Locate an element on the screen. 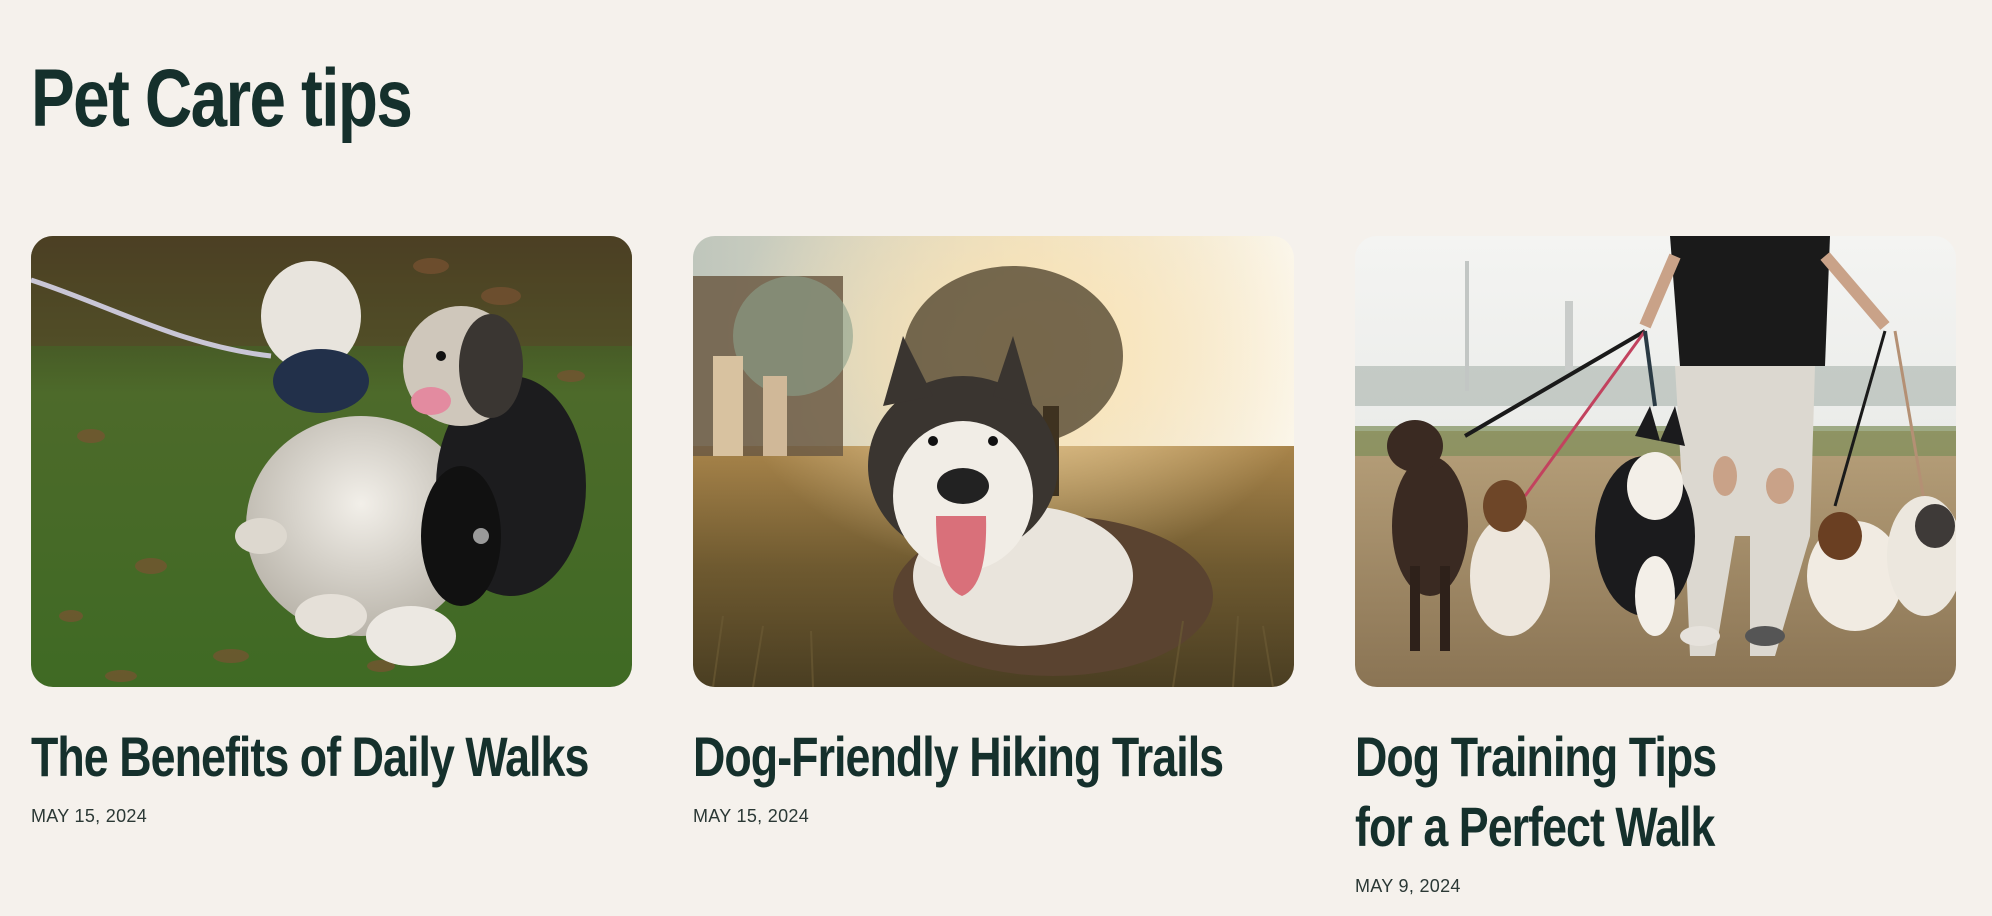 The height and width of the screenshot is (916, 1992). post-title: Dog Training Tips for a Perfect Walk is located at coordinates (1547, 792).